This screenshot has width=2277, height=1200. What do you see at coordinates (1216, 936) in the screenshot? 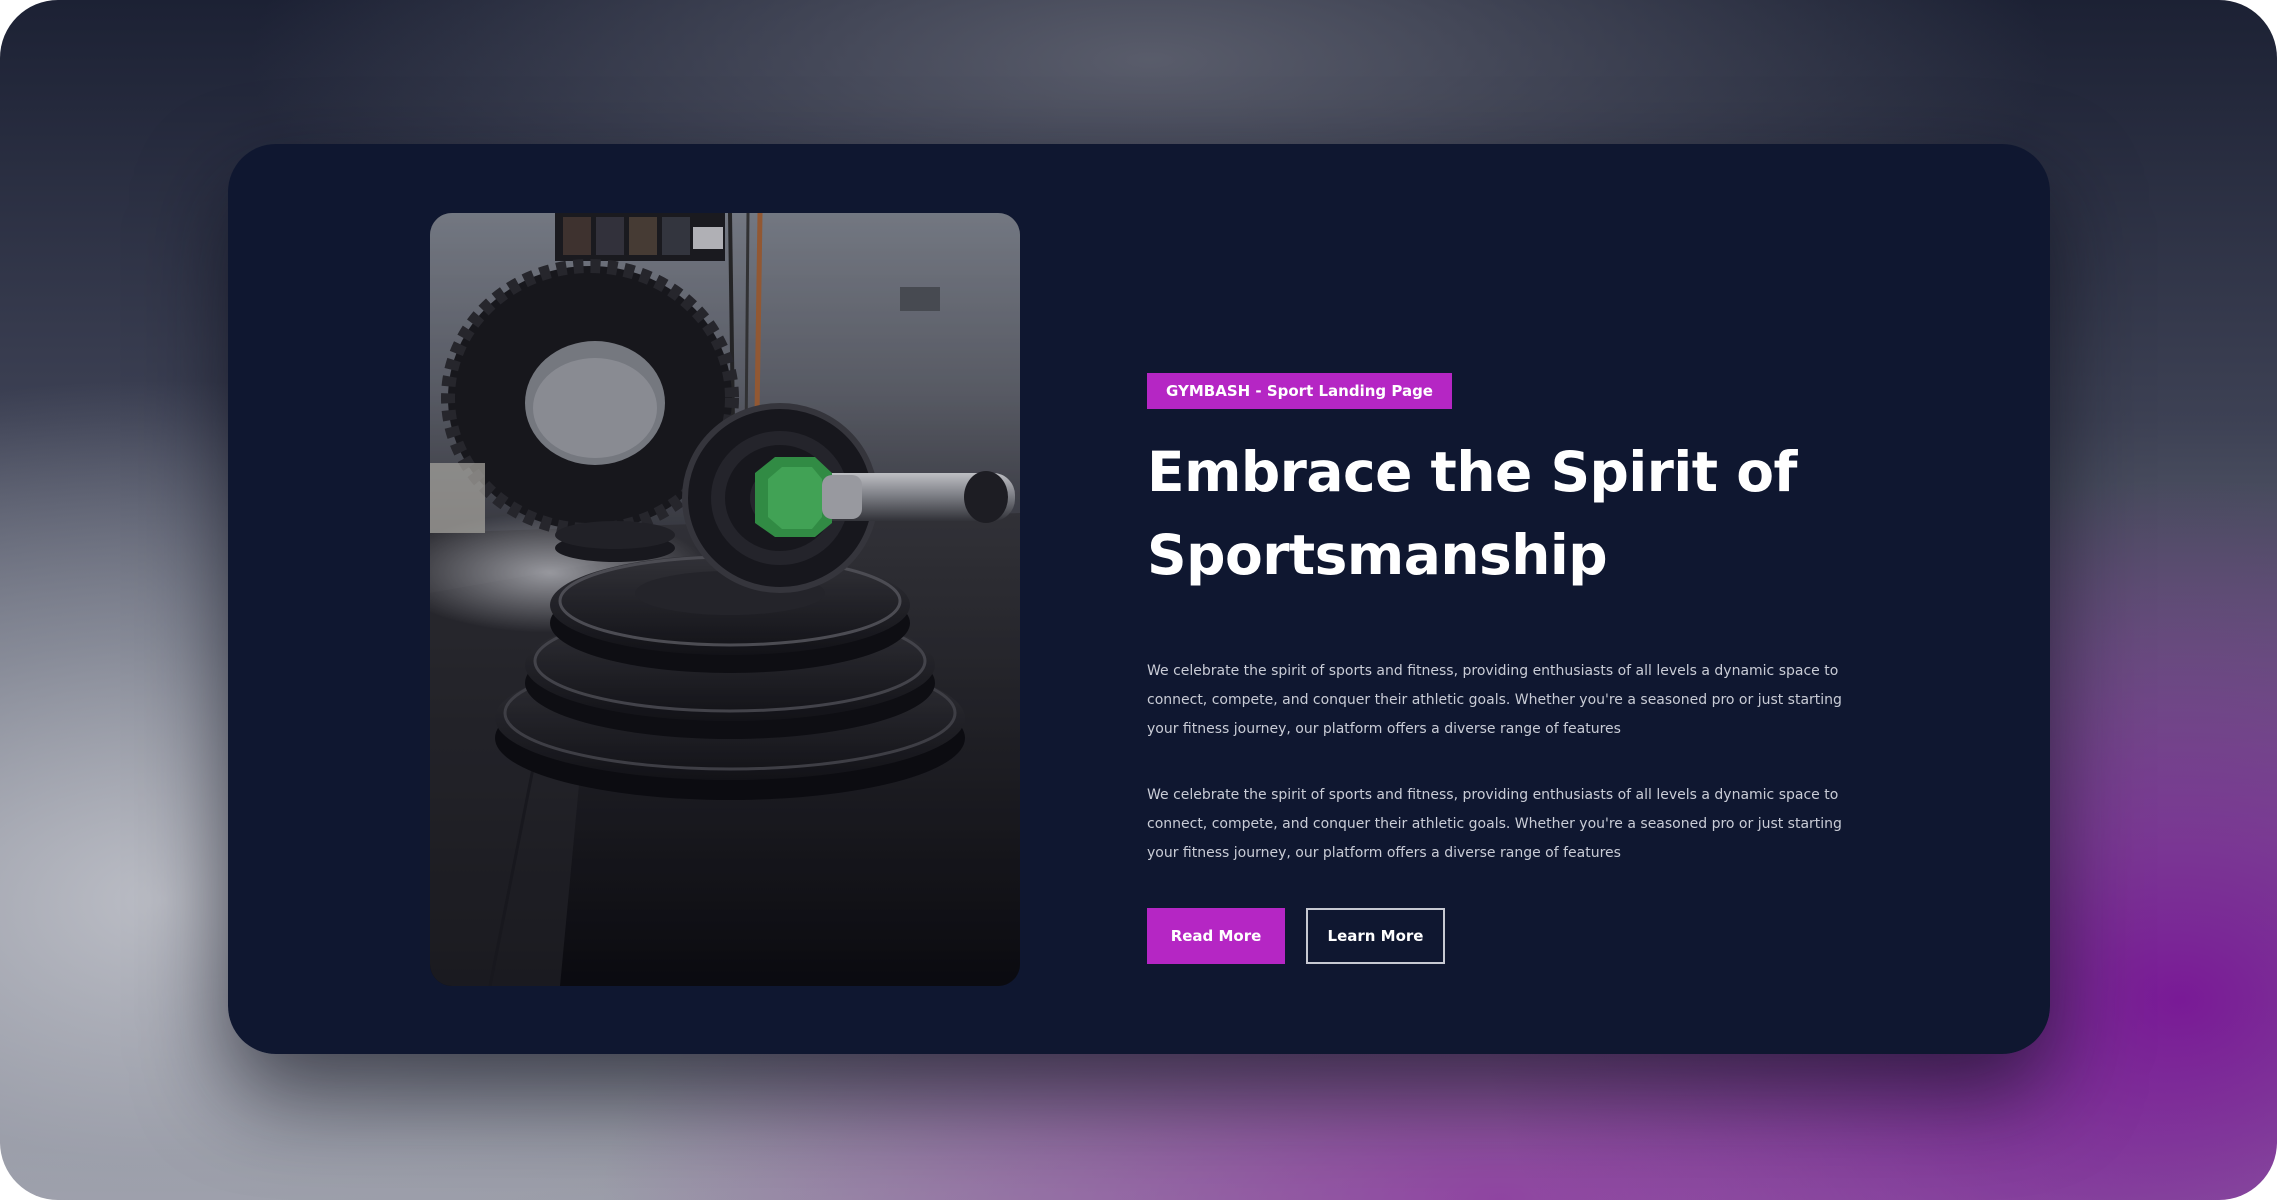
I see `read-more-button: Read More` at bounding box center [1216, 936].